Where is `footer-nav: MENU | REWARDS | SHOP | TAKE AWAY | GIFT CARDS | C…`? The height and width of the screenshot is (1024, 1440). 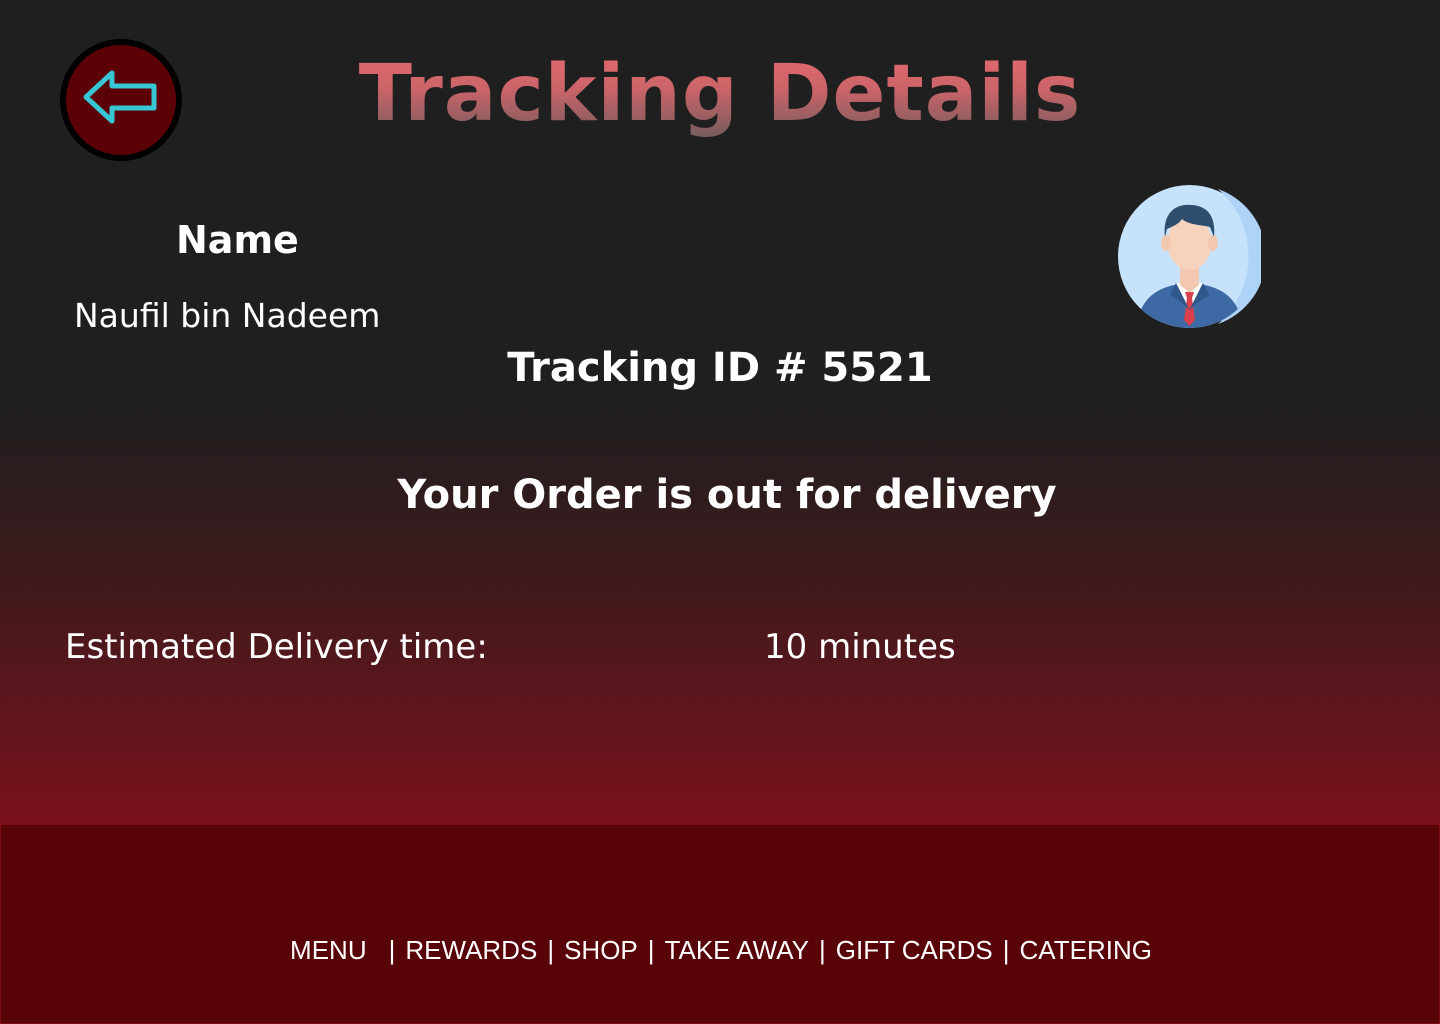
footer-nav: MENU | REWARDS | SHOP | TAKE AWAY | GIFT CARDS | C… is located at coordinates (720, 950).